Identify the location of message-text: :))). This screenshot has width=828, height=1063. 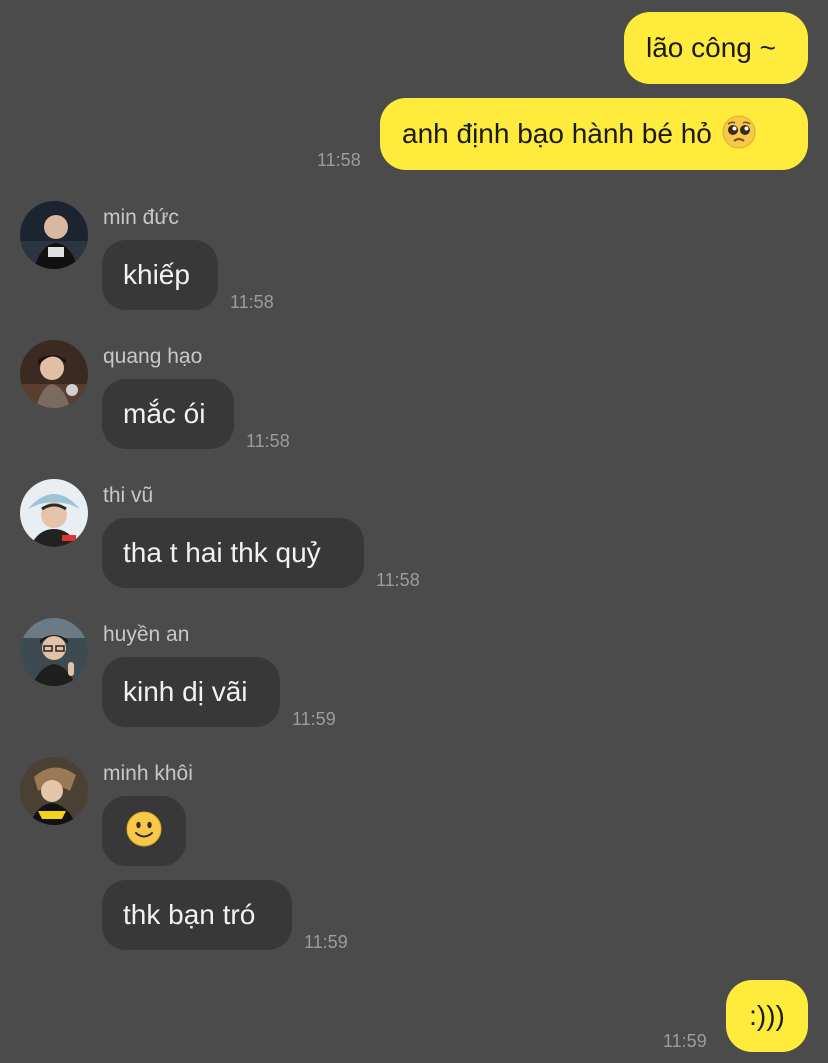
(767, 1015).